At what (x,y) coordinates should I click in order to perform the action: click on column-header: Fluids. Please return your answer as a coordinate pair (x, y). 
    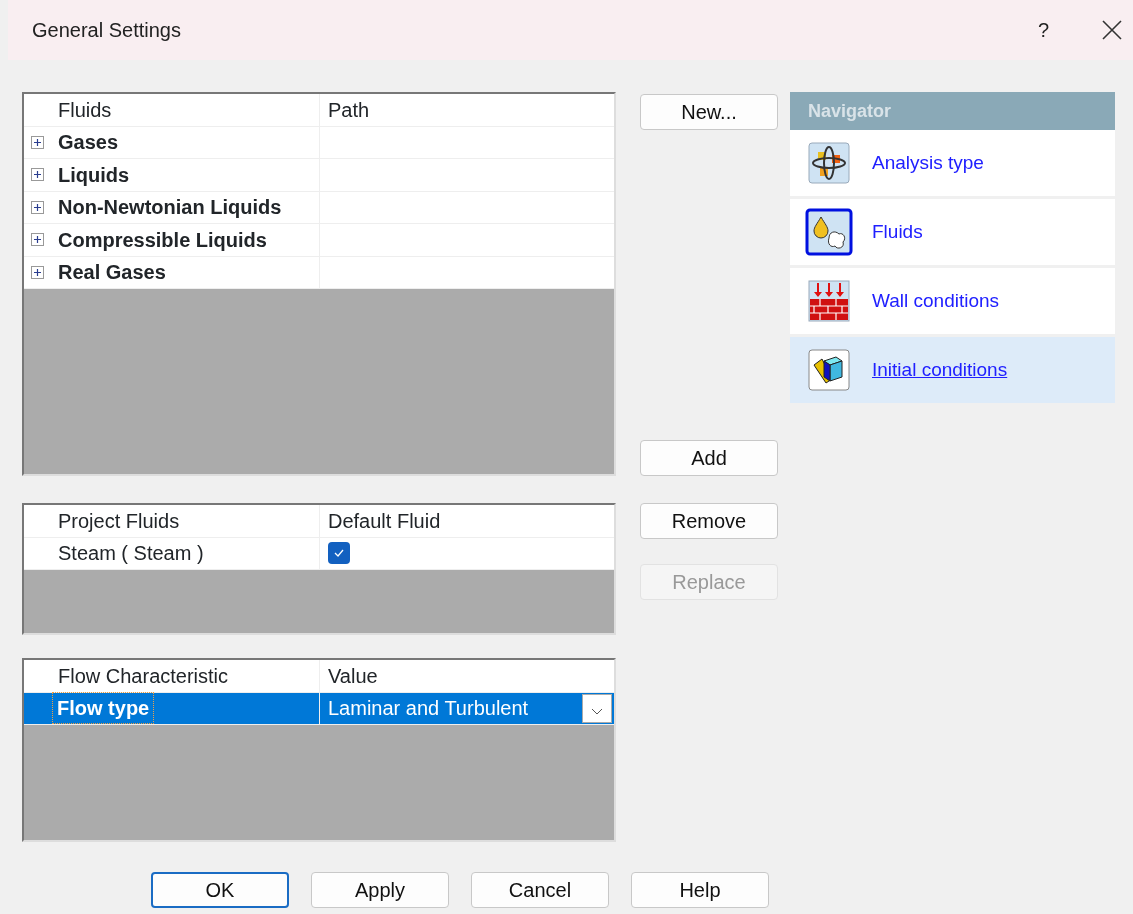
    Looking at the image, I should click on (85, 110).